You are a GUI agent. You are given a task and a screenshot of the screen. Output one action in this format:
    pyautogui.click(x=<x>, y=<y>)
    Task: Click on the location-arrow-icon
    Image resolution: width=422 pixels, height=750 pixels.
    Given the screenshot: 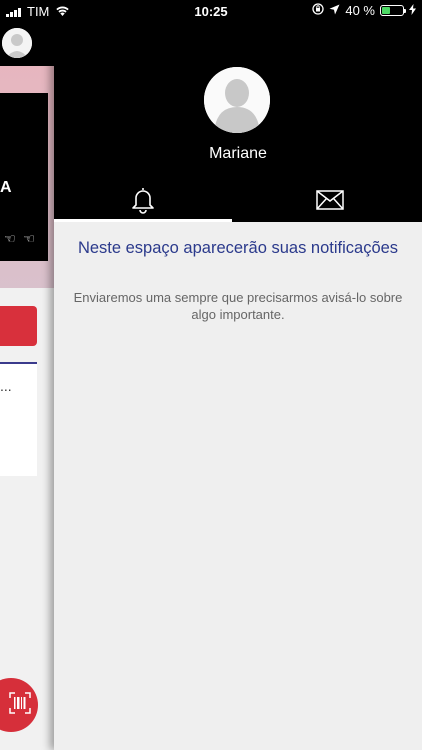 What is the action you would take?
    pyautogui.click(x=334, y=10)
    